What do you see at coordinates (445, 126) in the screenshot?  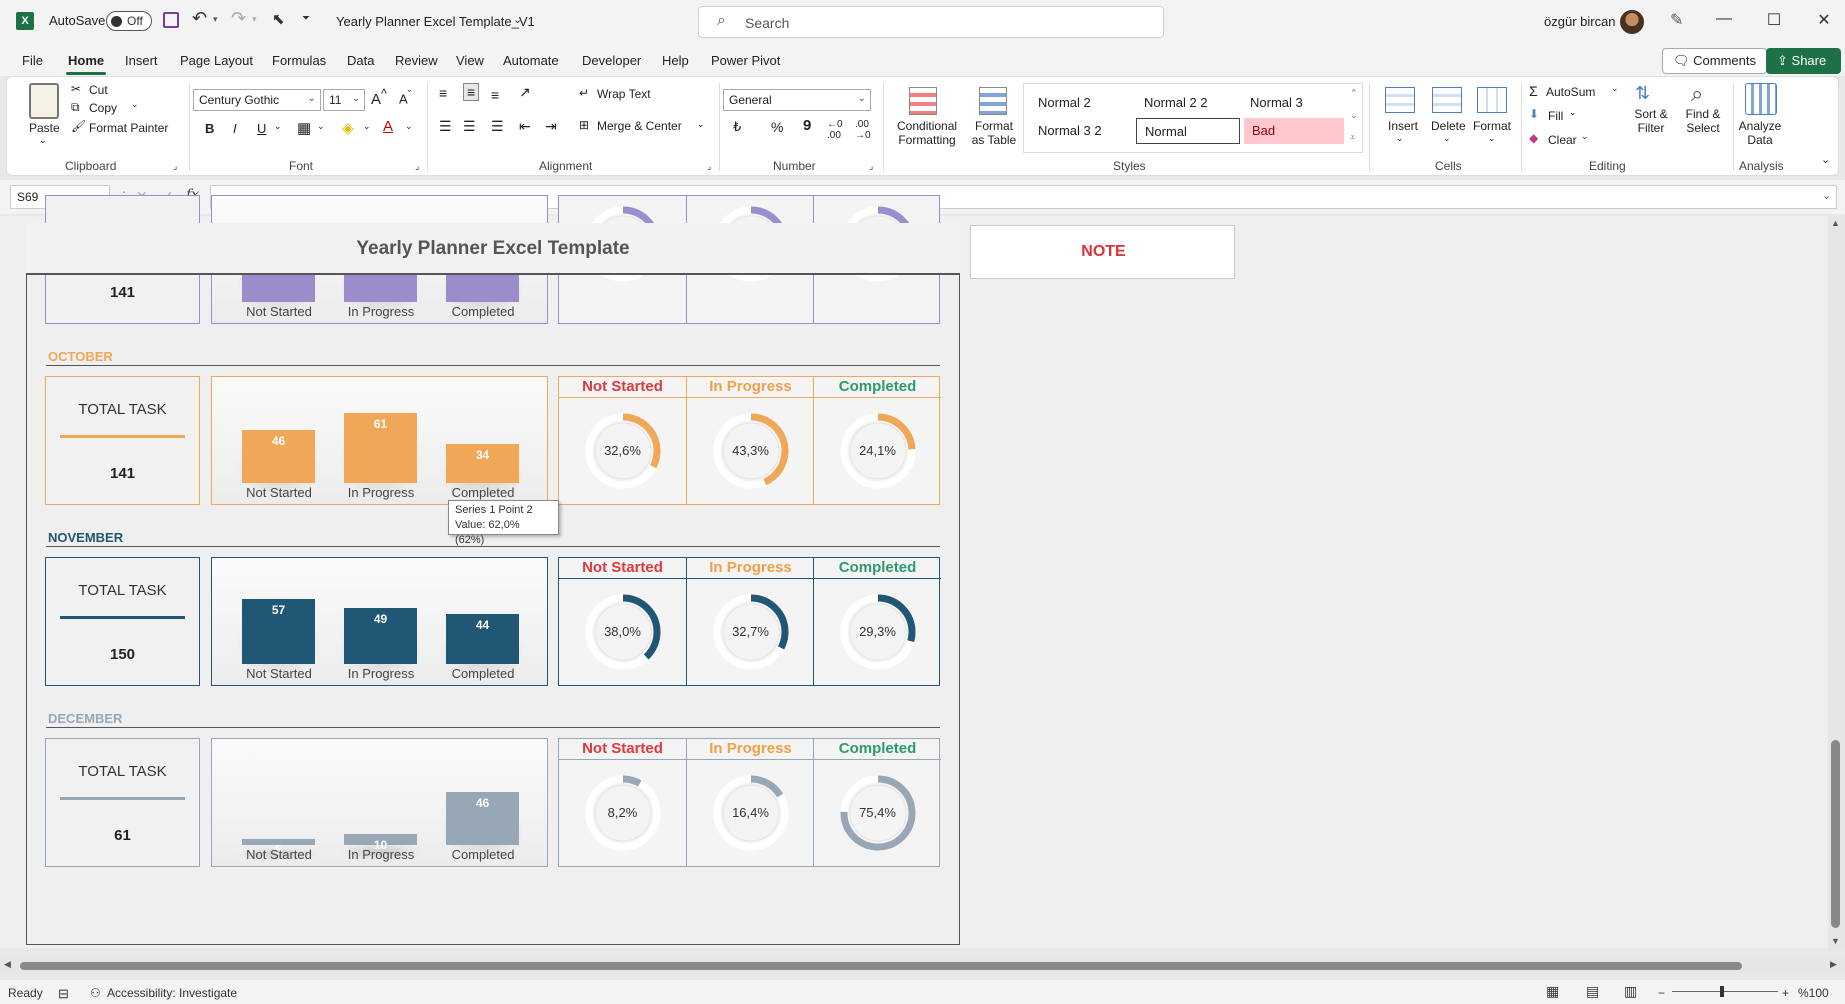 I see `align-left-icon: ☰` at bounding box center [445, 126].